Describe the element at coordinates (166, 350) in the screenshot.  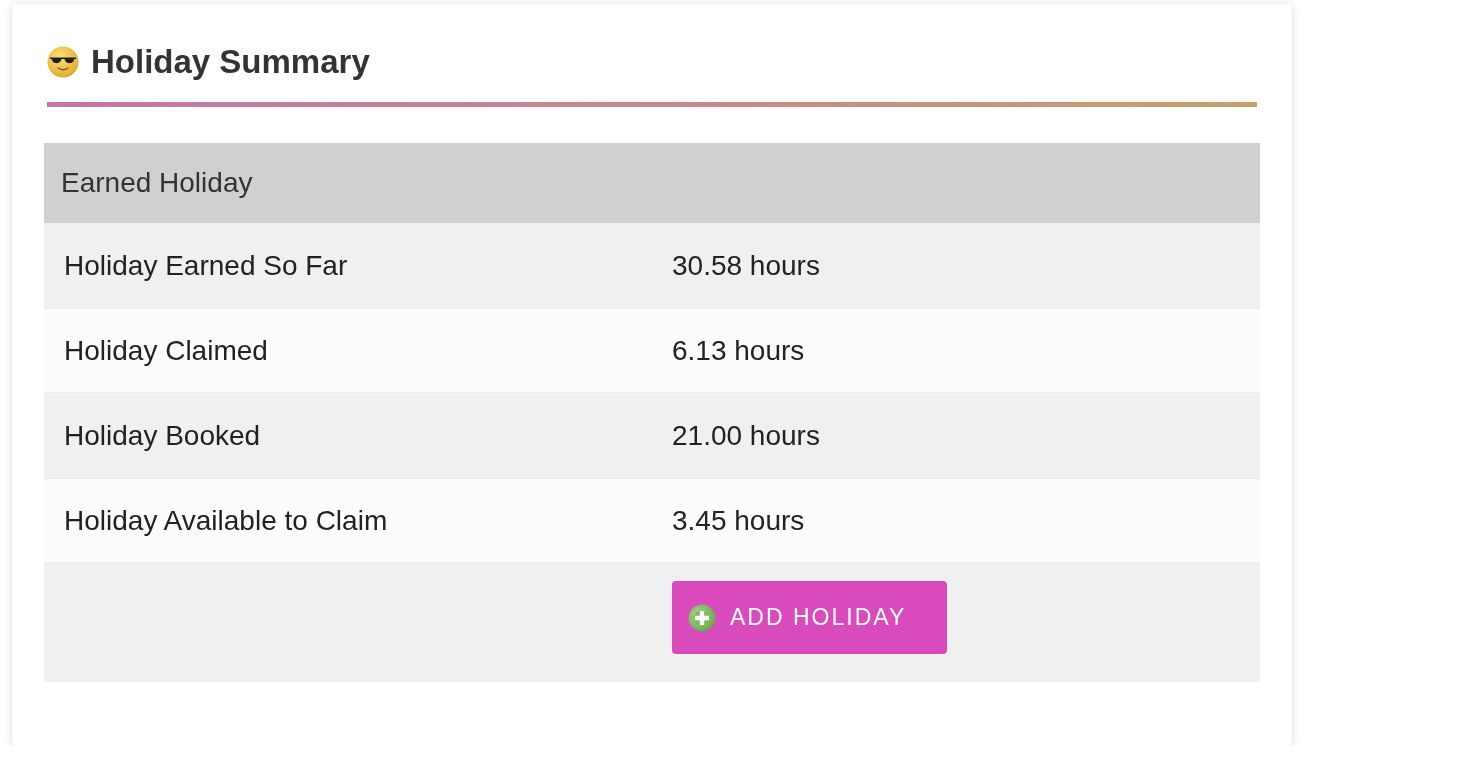
I see `row-label: Holiday Claimed` at that location.